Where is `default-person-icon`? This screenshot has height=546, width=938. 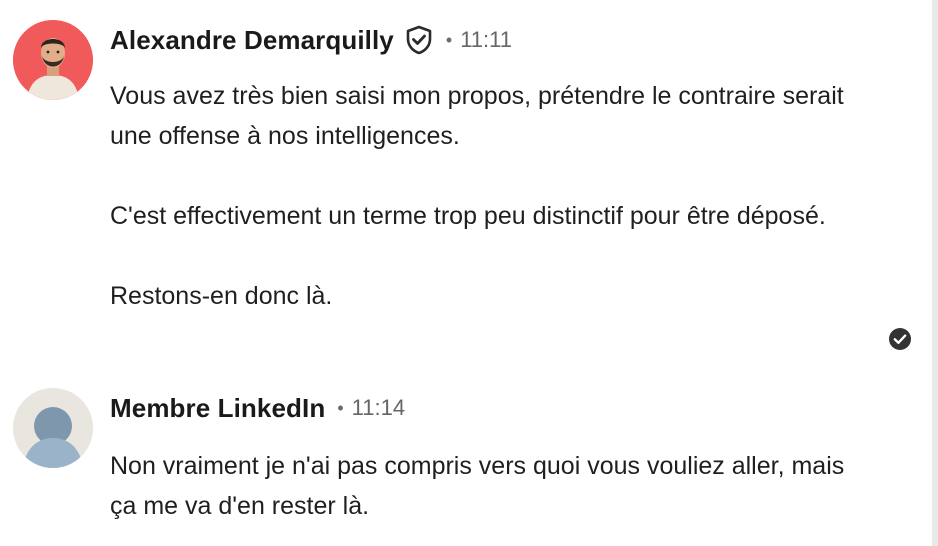 default-person-icon is located at coordinates (53, 428).